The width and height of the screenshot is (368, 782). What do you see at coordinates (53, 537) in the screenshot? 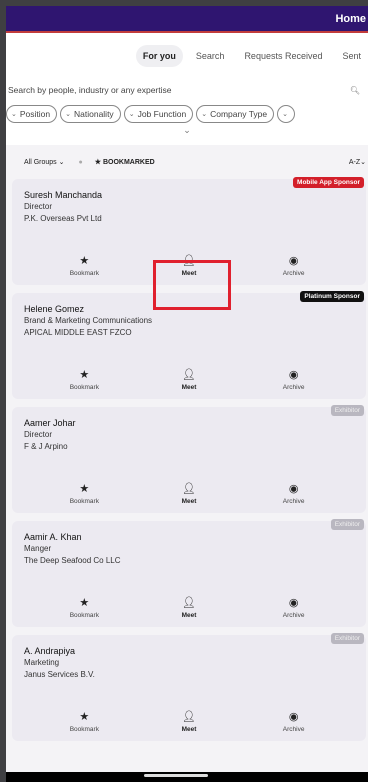
I see `attendee-name: Aamir A. Khan` at bounding box center [53, 537].